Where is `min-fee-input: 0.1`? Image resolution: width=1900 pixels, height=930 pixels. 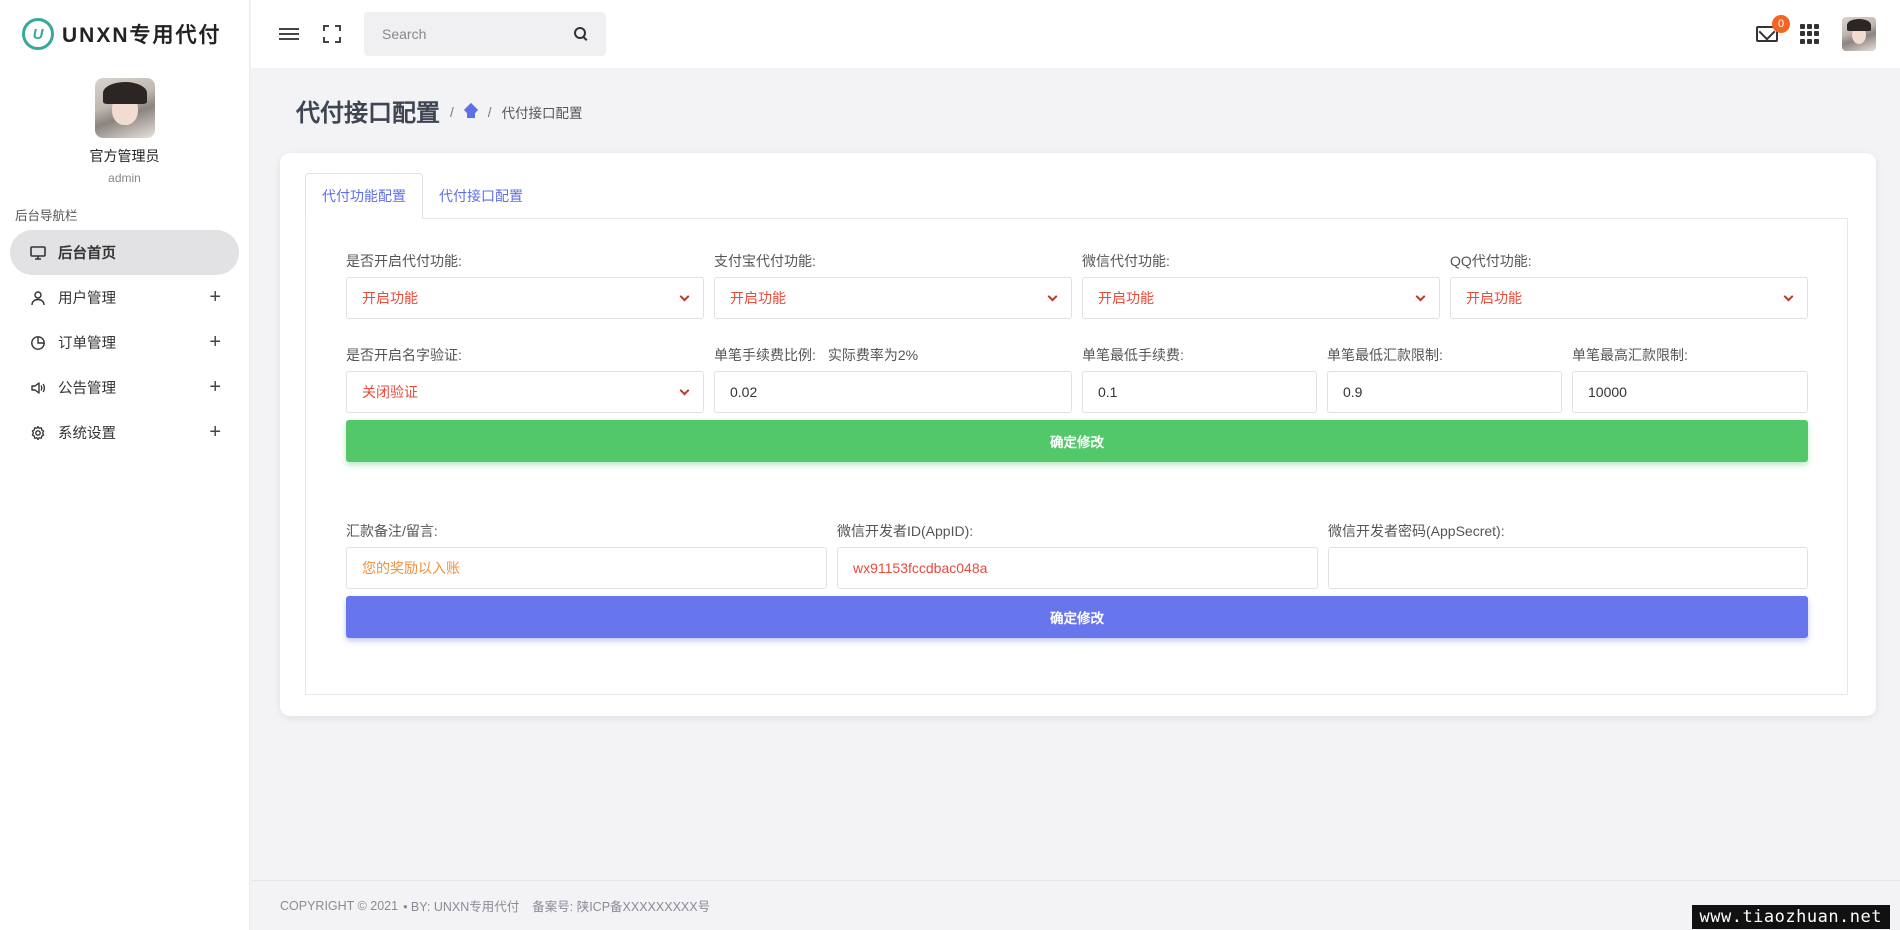 min-fee-input: 0.1 is located at coordinates (1199, 392).